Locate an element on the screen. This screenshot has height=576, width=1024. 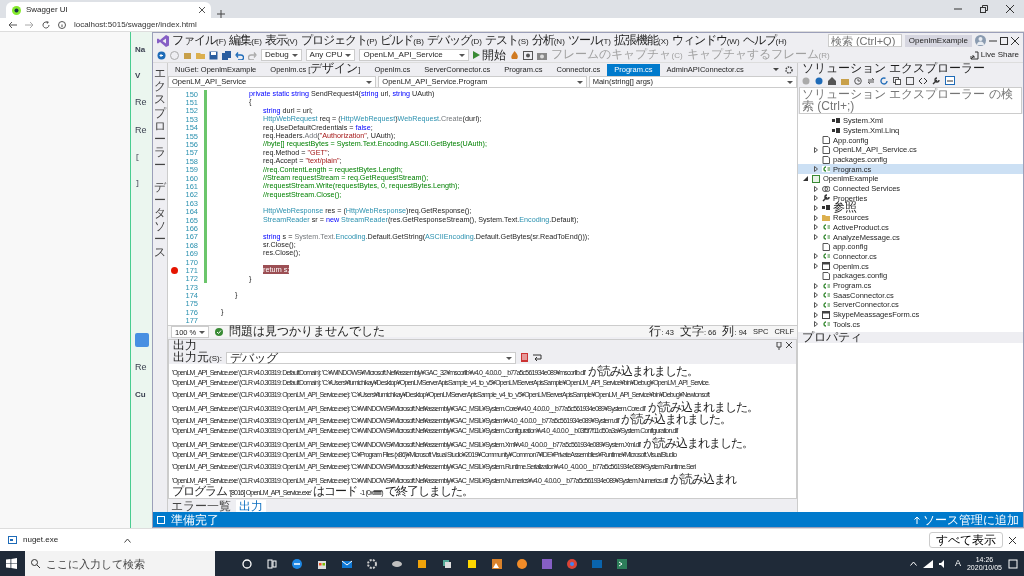
side-tab: データソース is located at coordinates (160, 220).